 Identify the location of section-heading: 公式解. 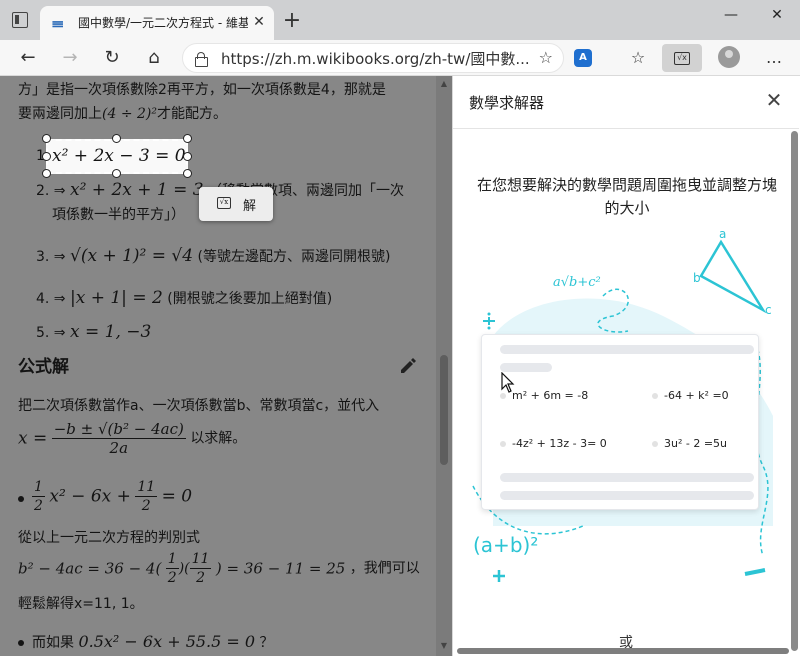
(43, 367).